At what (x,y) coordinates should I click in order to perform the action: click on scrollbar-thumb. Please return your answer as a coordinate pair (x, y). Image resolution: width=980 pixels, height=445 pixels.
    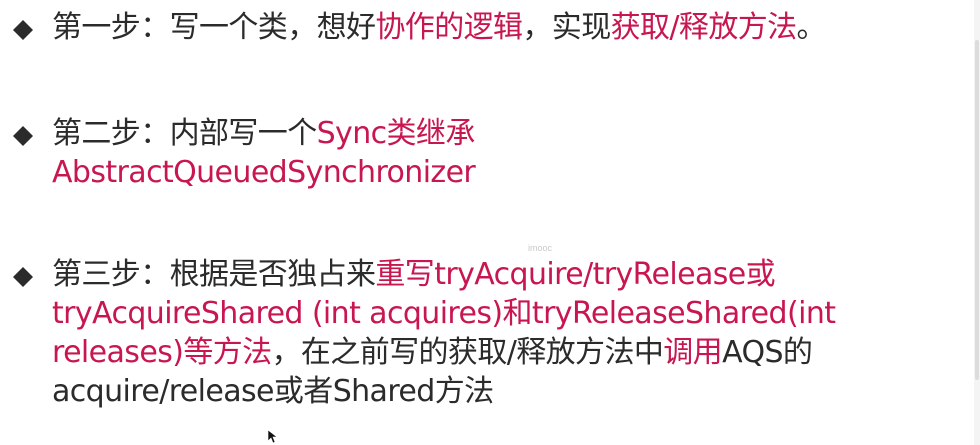
    Looking at the image, I should click on (977, 210).